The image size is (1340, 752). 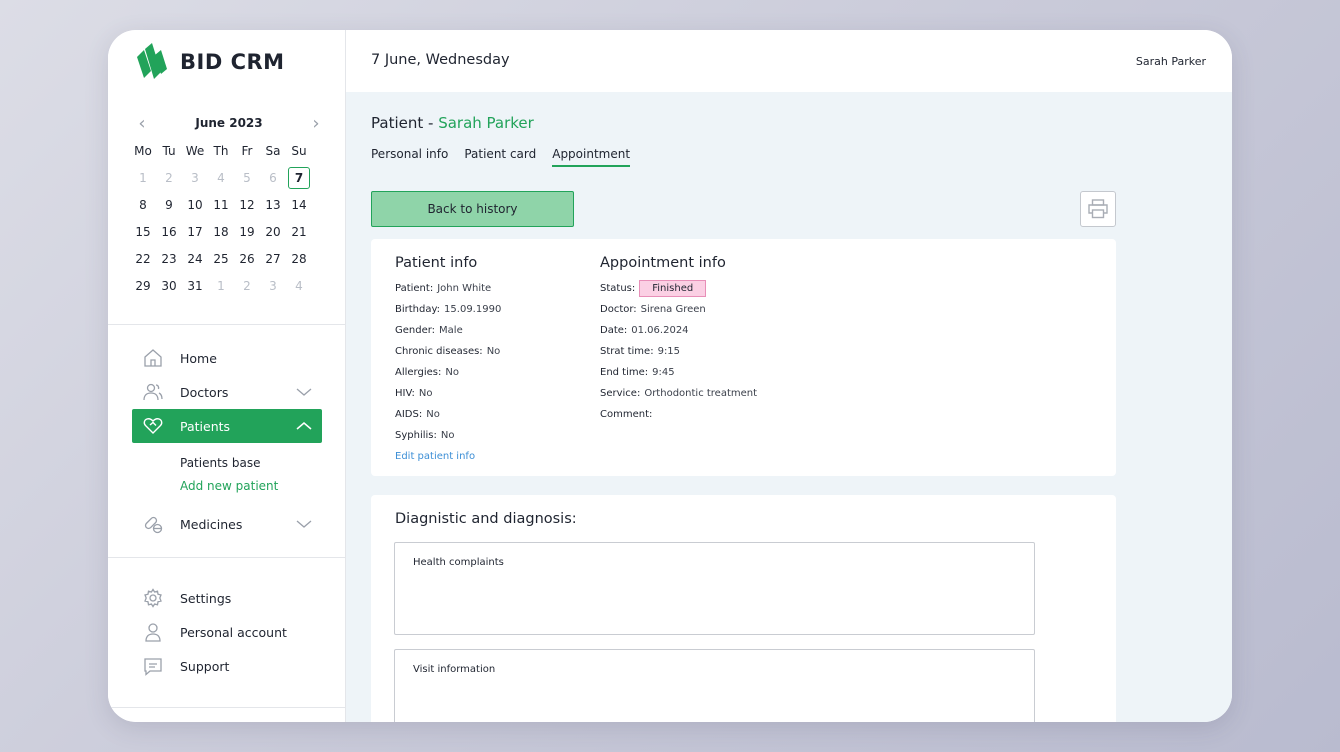 I want to click on sidebar-item-label: Patients, so click(x=205, y=426).